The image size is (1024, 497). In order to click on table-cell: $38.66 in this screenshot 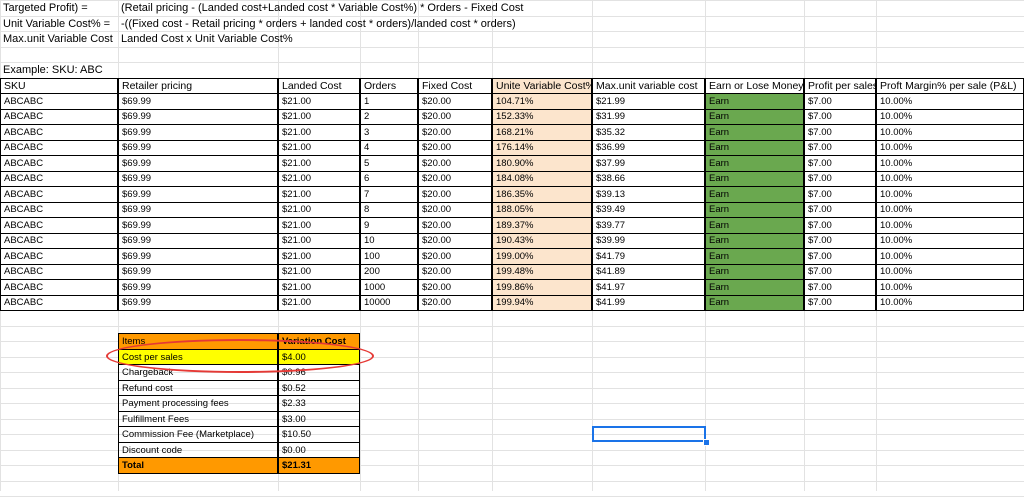, I will do `click(648, 178)`.